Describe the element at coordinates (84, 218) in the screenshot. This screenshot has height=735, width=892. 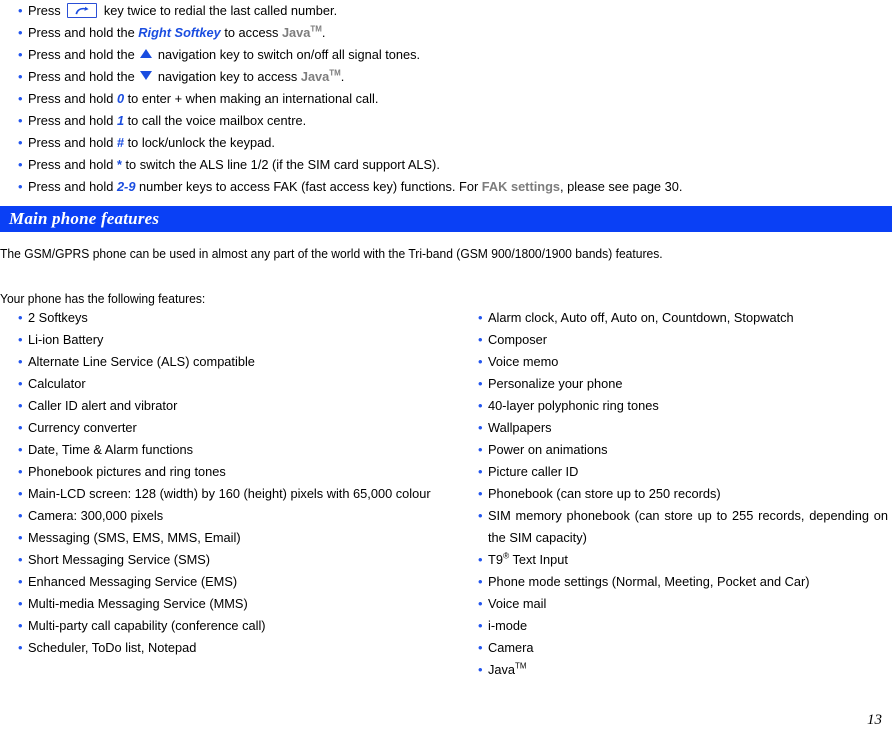
I see `section-title: Main phone features` at that location.